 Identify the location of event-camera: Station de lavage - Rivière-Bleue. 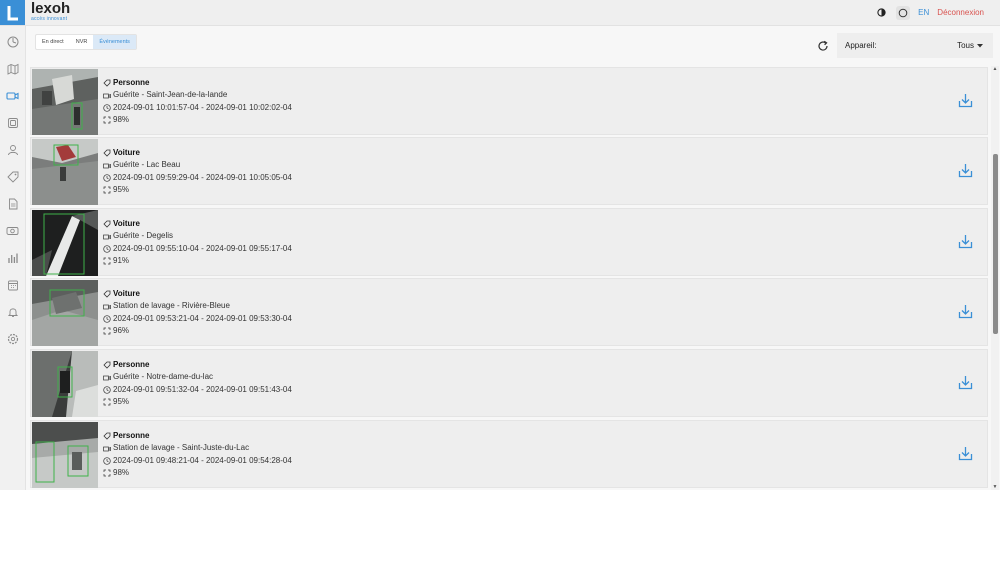
(171, 306).